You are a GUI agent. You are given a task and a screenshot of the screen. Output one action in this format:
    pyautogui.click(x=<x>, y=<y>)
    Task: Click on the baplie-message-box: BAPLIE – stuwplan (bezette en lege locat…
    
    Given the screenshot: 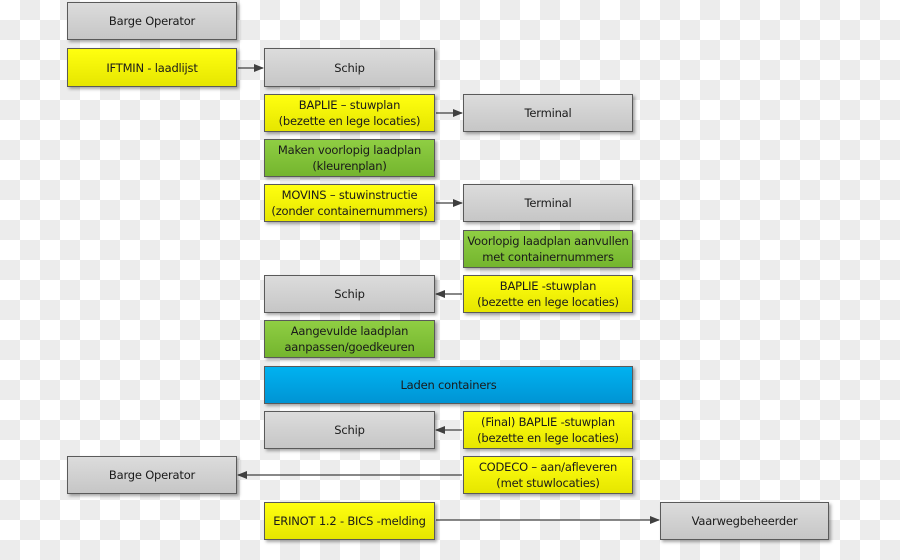 What is the action you would take?
    pyautogui.click(x=349, y=113)
    